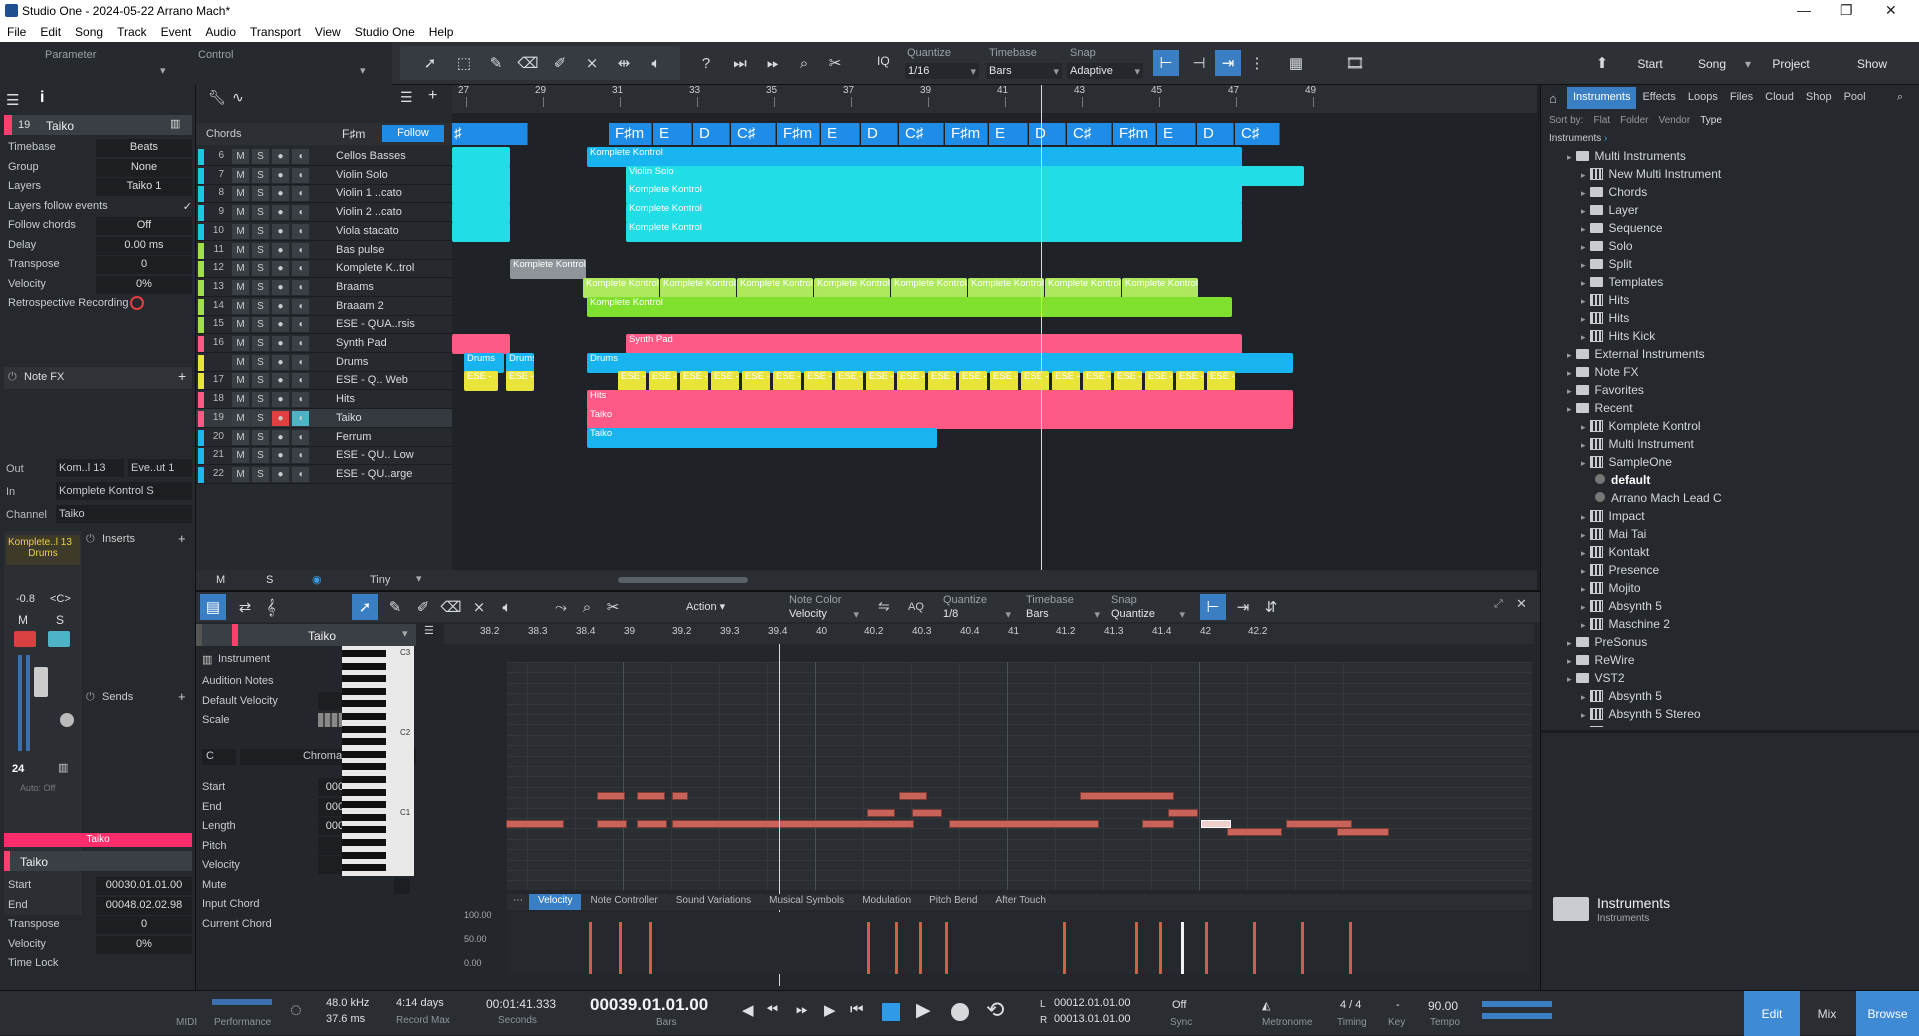 The image size is (1919, 1036). What do you see at coordinates (857, 1009) in the screenshot?
I see `return-to-zero-icon: ⏮︎` at bounding box center [857, 1009].